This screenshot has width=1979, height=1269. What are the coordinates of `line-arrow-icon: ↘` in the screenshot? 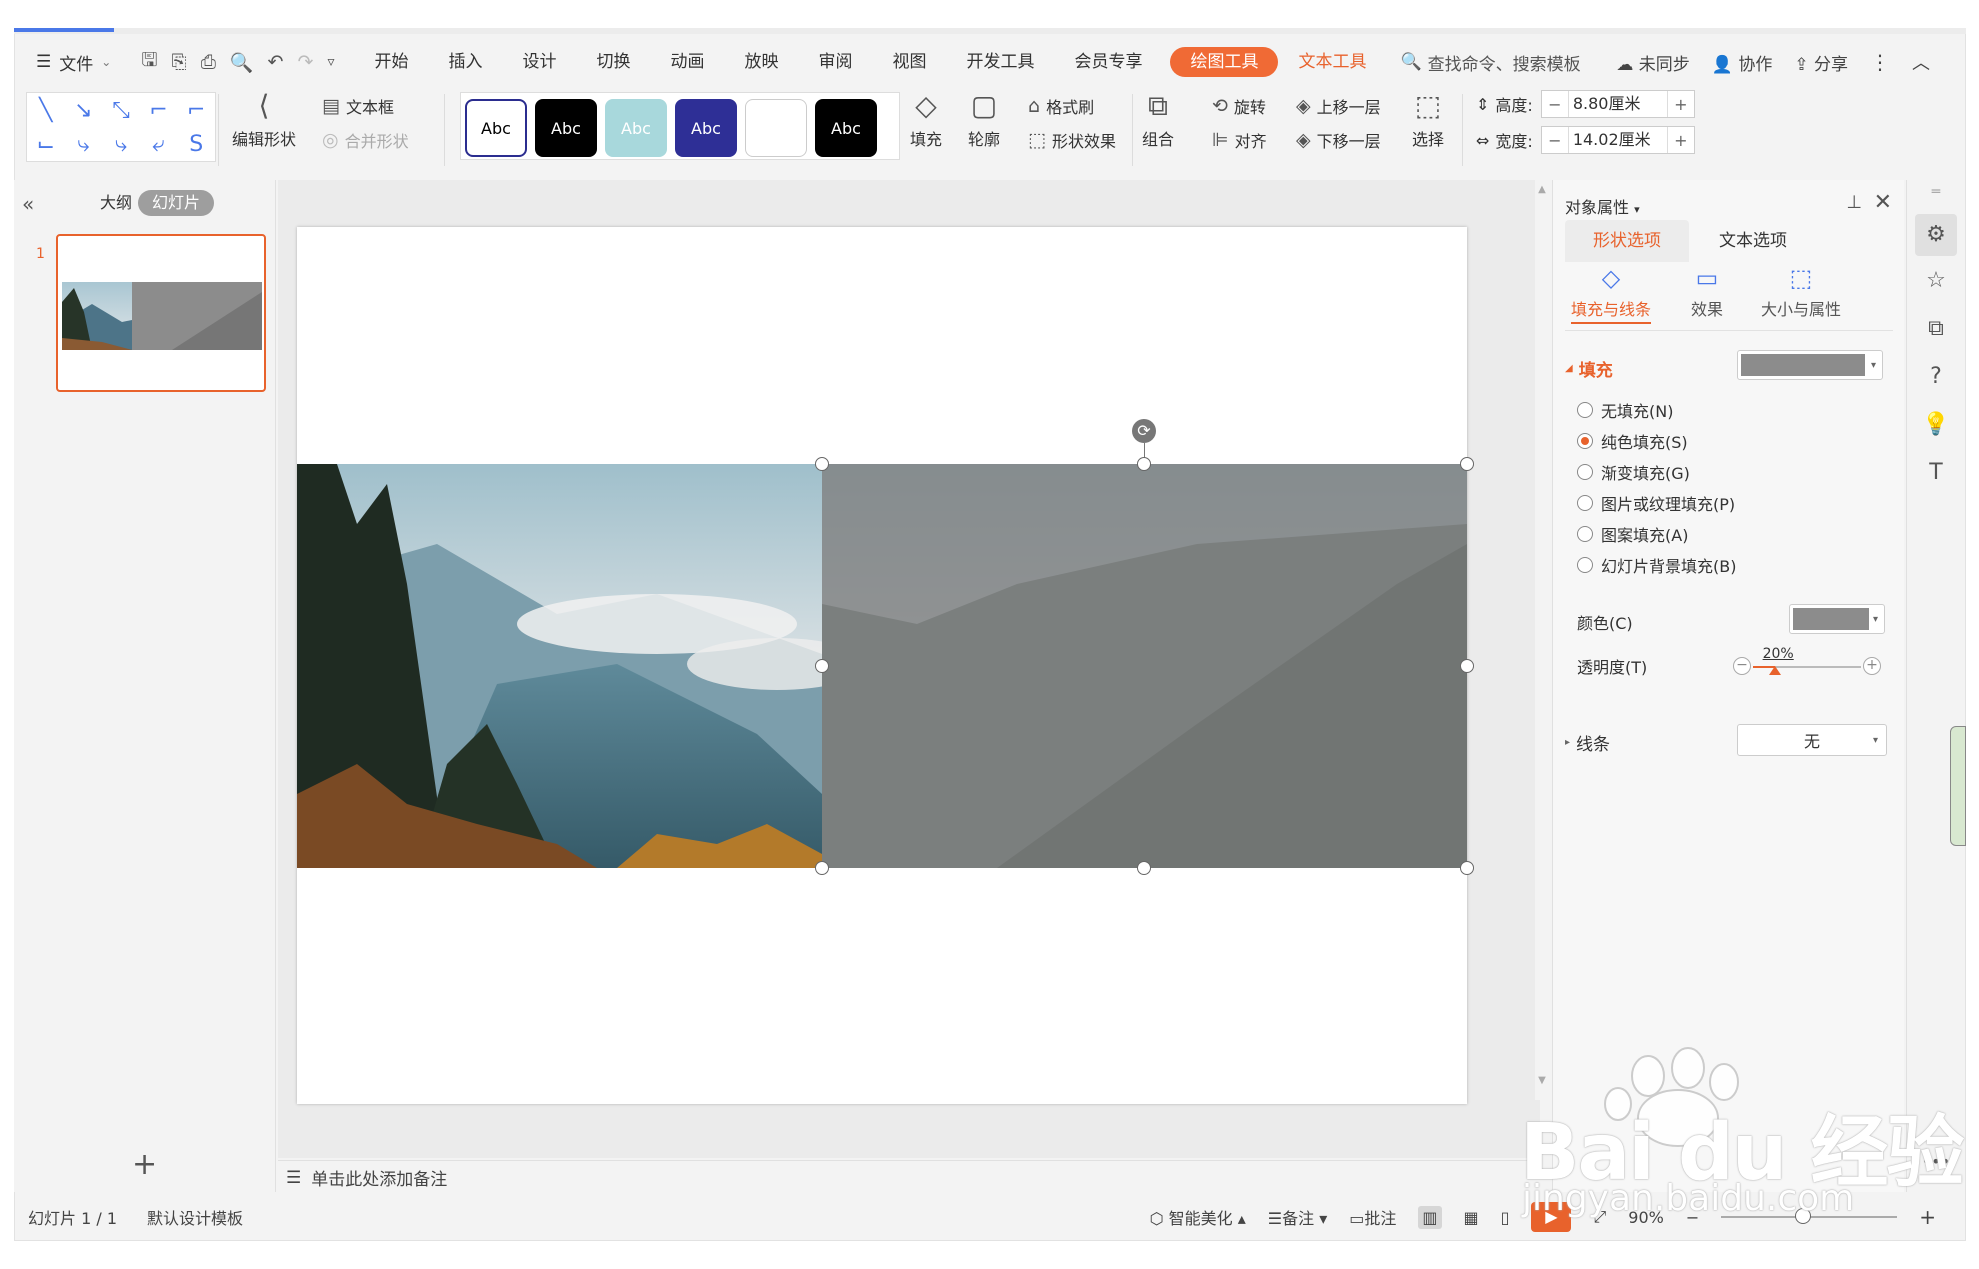 It's located at (83, 110).